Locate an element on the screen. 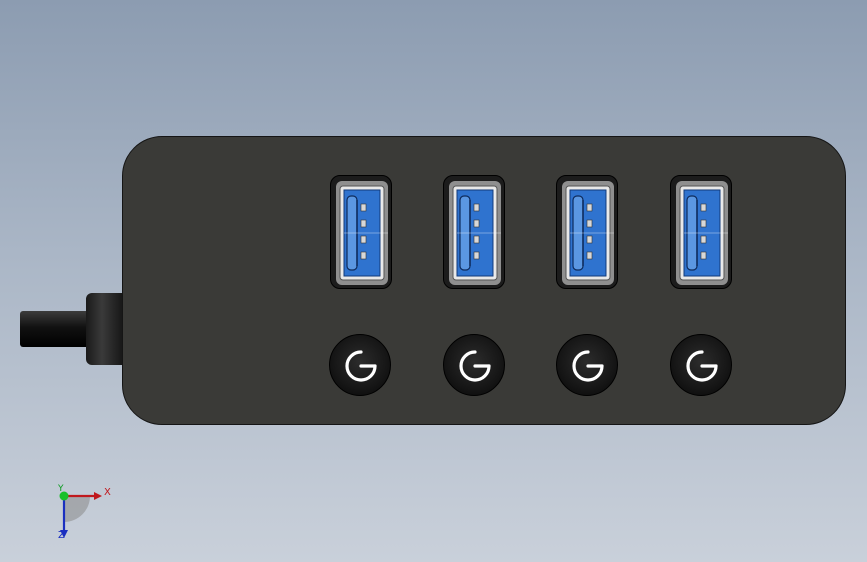  axis-x-label: X is located at coordinates (107, 492).